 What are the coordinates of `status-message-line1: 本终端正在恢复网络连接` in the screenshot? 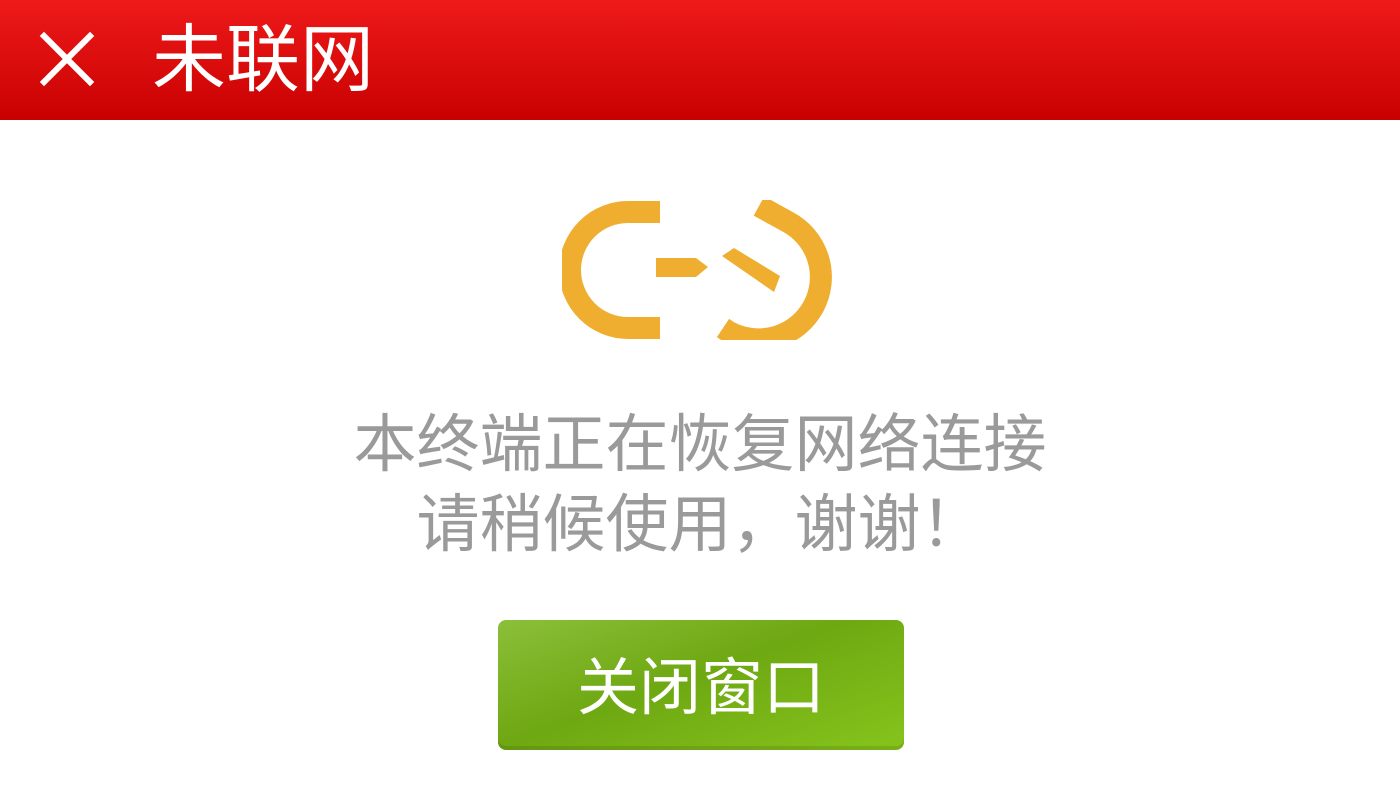 It's located at (700, 444).